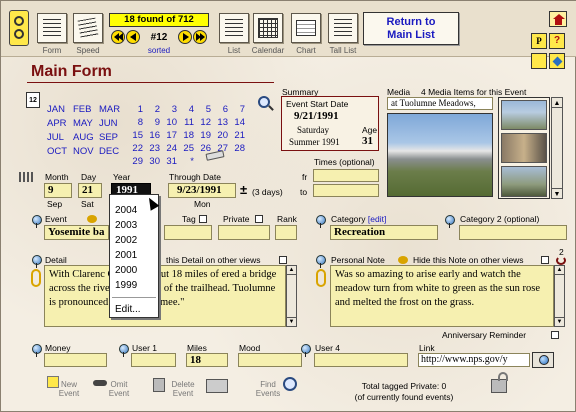 The image size is (576, 412). I want to click on scroll-up-icon: ▲, so click(557, 103).